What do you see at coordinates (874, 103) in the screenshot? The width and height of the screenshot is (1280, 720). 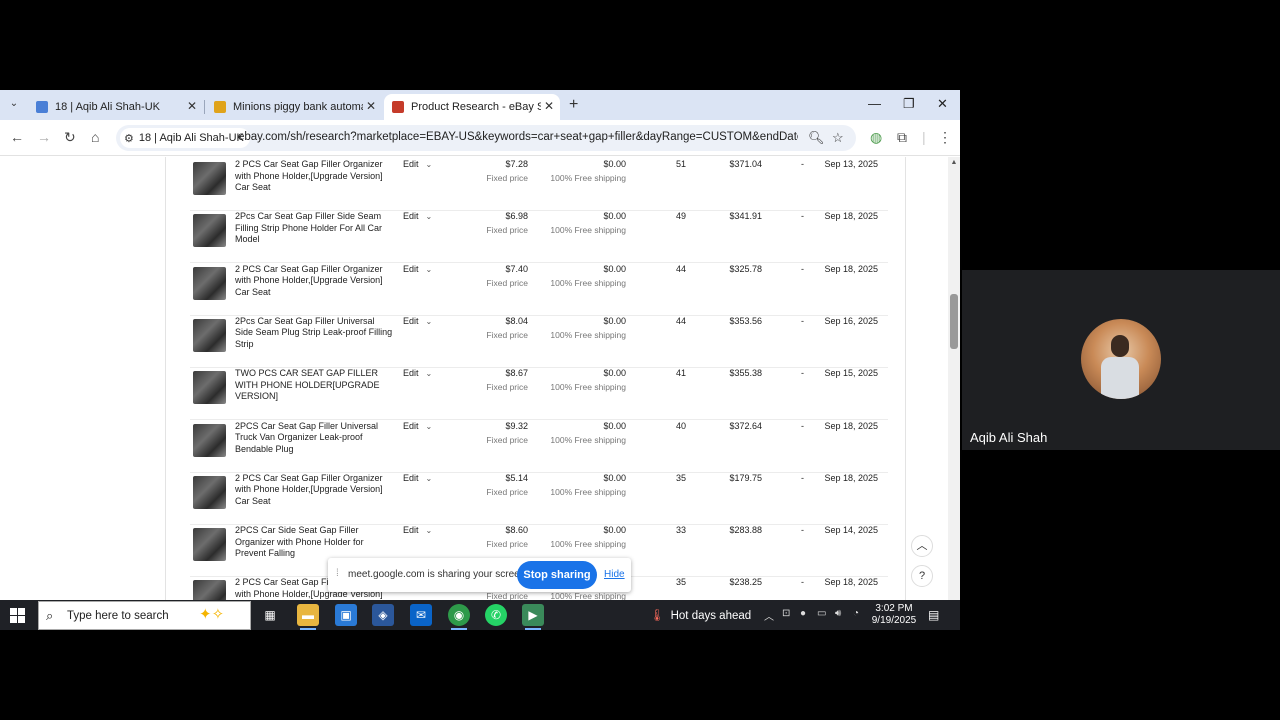 I see `minimize-icon: —` at bounding box center [874, 103].